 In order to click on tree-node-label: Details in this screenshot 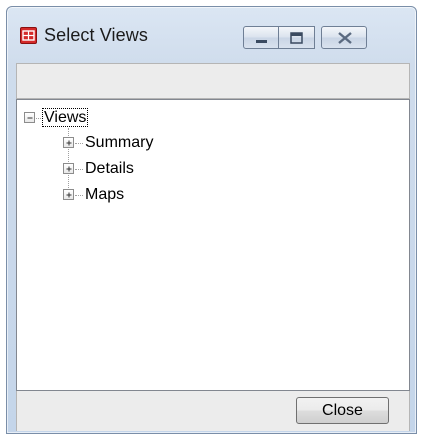, I will do `click(109, 168)`.